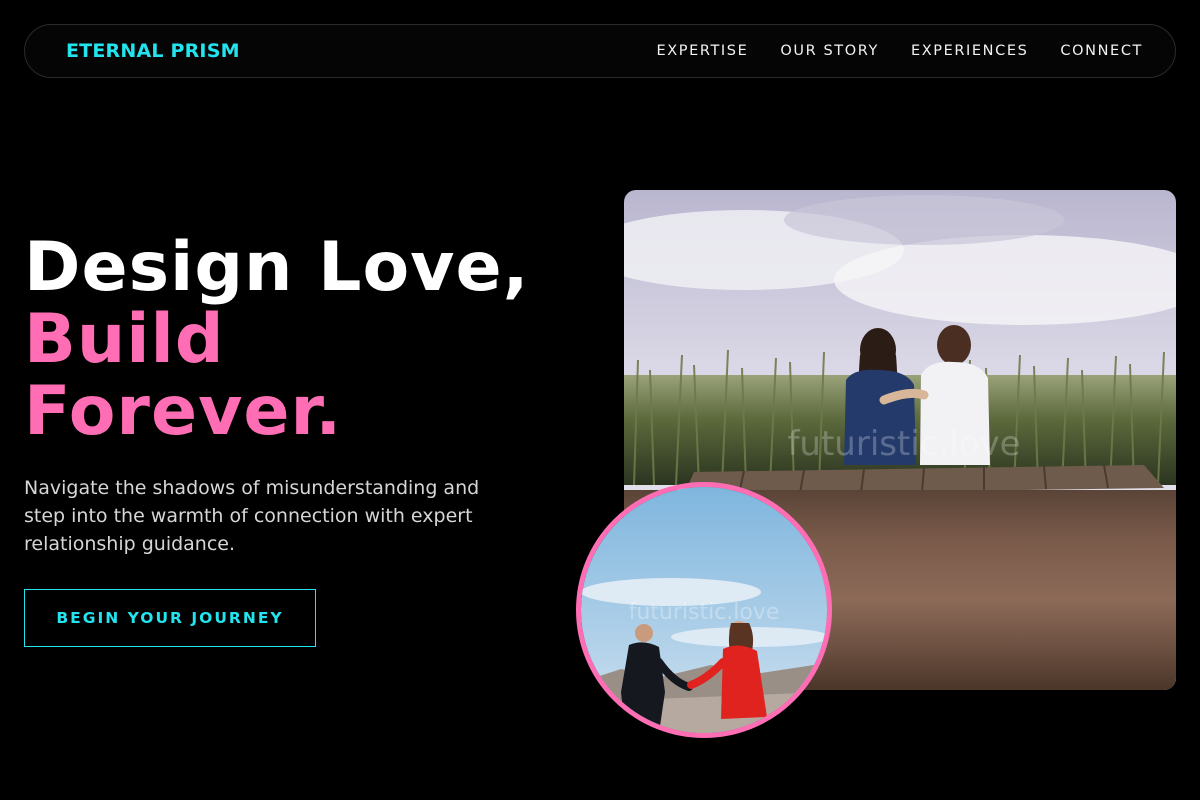  What do you see at coordinates (969, 51) in the screenshot?
I see `nav-link-experiences: EXPERIENCES` at bounding box center [969, 51].